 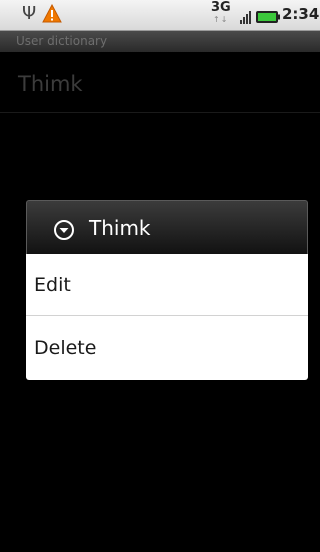 What do you see at coordinates (221, 7) in the screenshot?
I see `network-type-label: 3G` at bounding box center [221, 7].